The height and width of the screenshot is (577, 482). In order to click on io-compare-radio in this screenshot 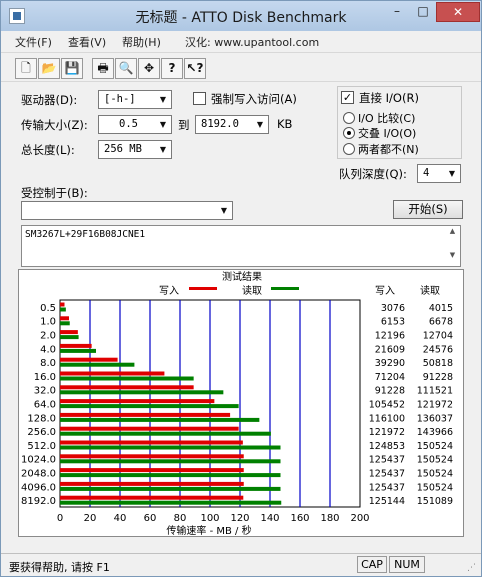, I will do `click(349, 118)`.